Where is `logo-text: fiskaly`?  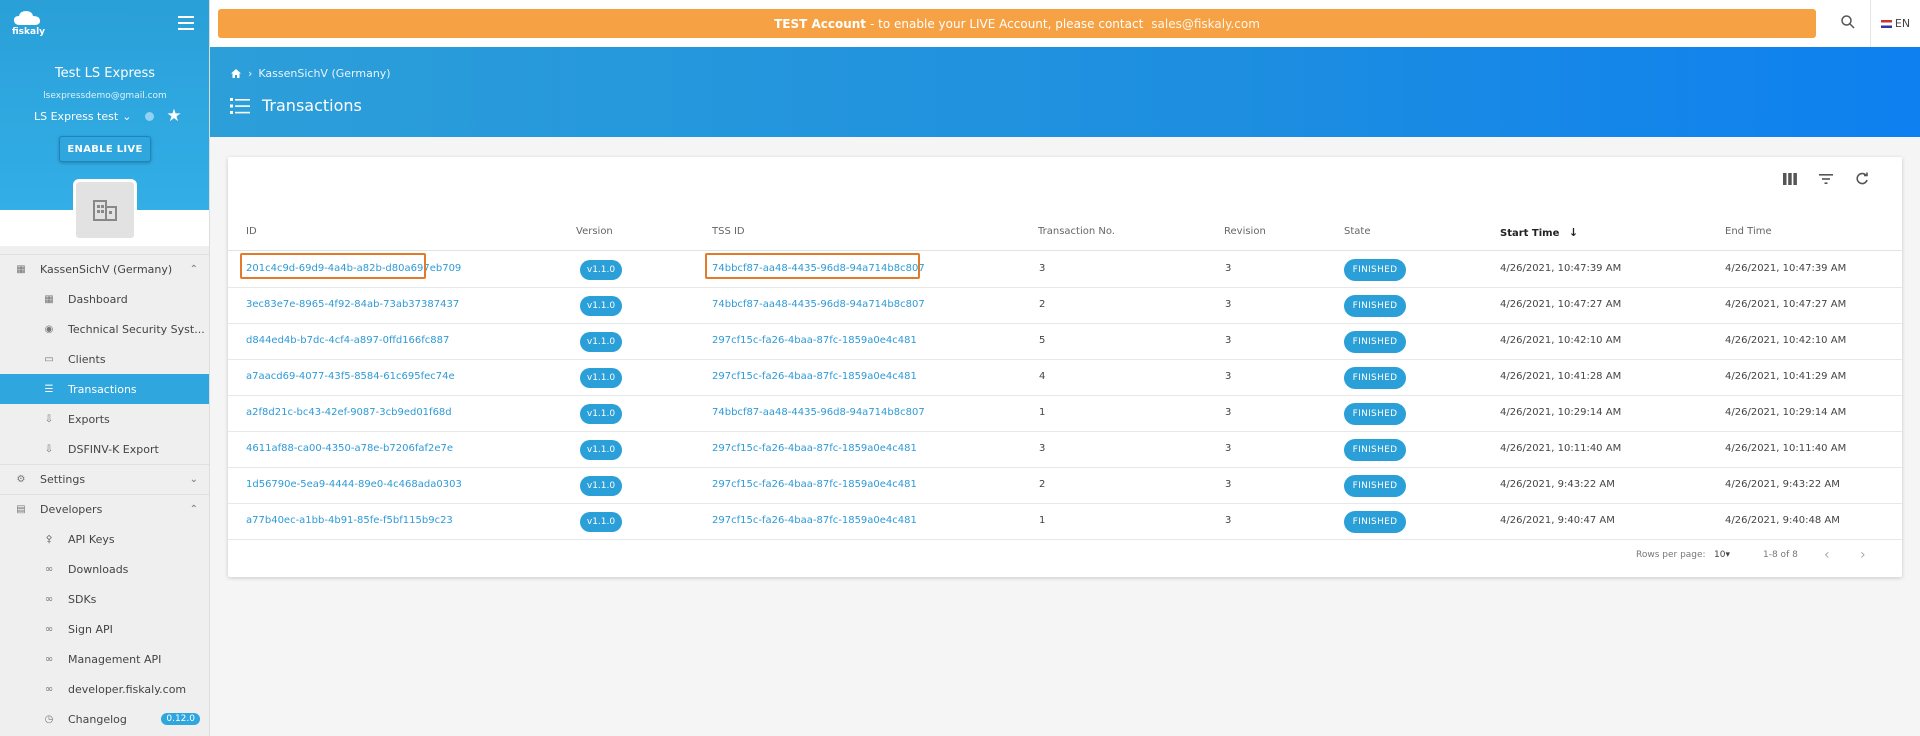
logo-text: fiskaly is located at coordinates (29, 32).